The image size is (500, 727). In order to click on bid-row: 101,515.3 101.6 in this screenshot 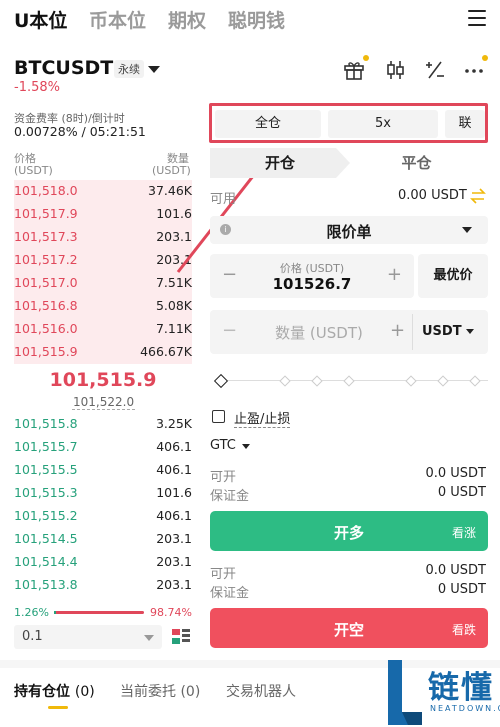, I will do `click(103, 493)`.